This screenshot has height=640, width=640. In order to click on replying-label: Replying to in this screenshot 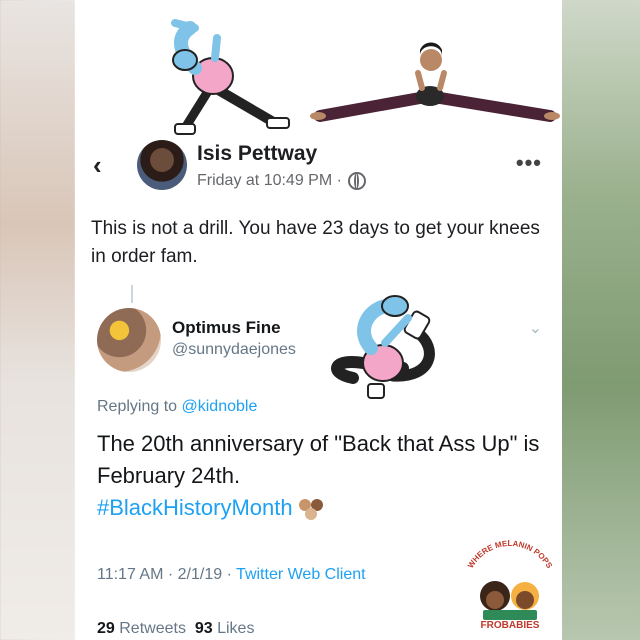, I will do `click(137, 406)`.